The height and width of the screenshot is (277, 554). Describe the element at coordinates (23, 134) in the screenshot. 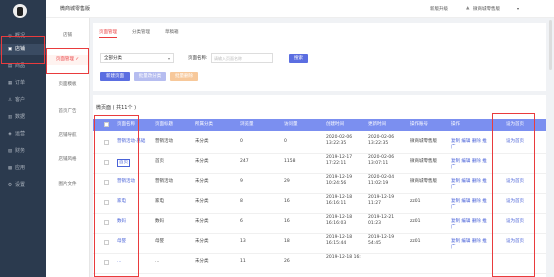

I see `sidebar-item-operation: ◈ 运营` at that location.